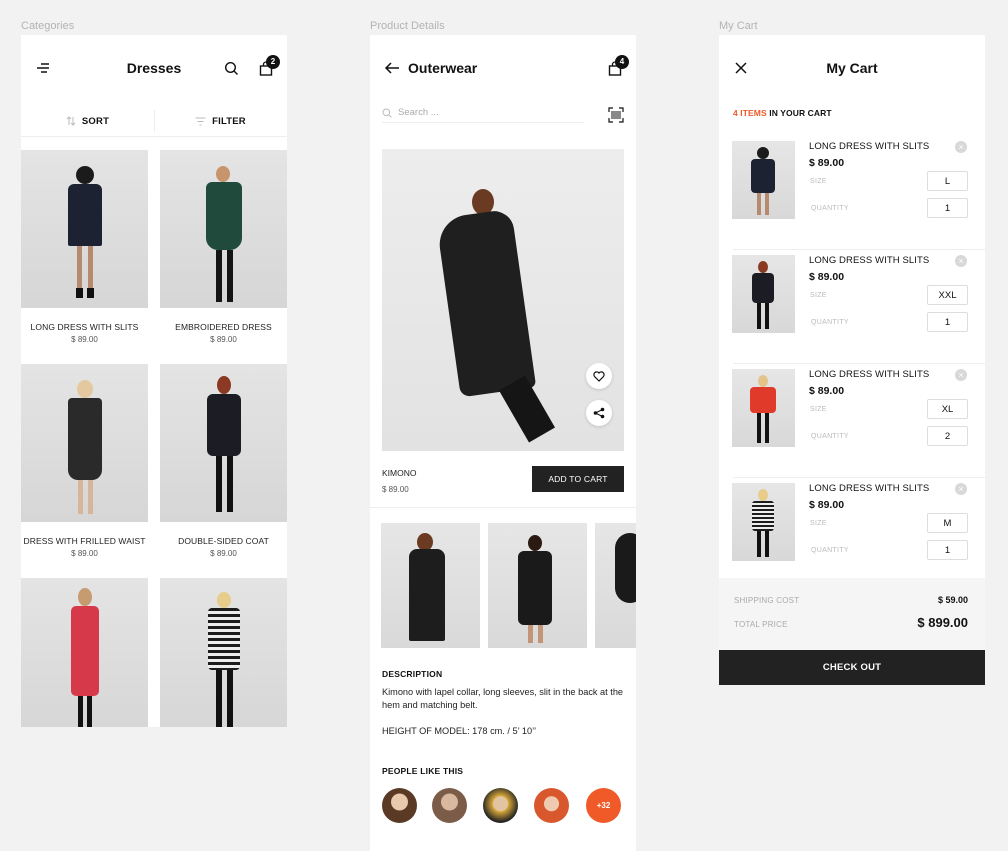 This screenshot has height=851, width=1008. What do you see at coordinates (95, 121) in the screenshot?
I see `sort-label: SORT` at bounding box center [95, 121].